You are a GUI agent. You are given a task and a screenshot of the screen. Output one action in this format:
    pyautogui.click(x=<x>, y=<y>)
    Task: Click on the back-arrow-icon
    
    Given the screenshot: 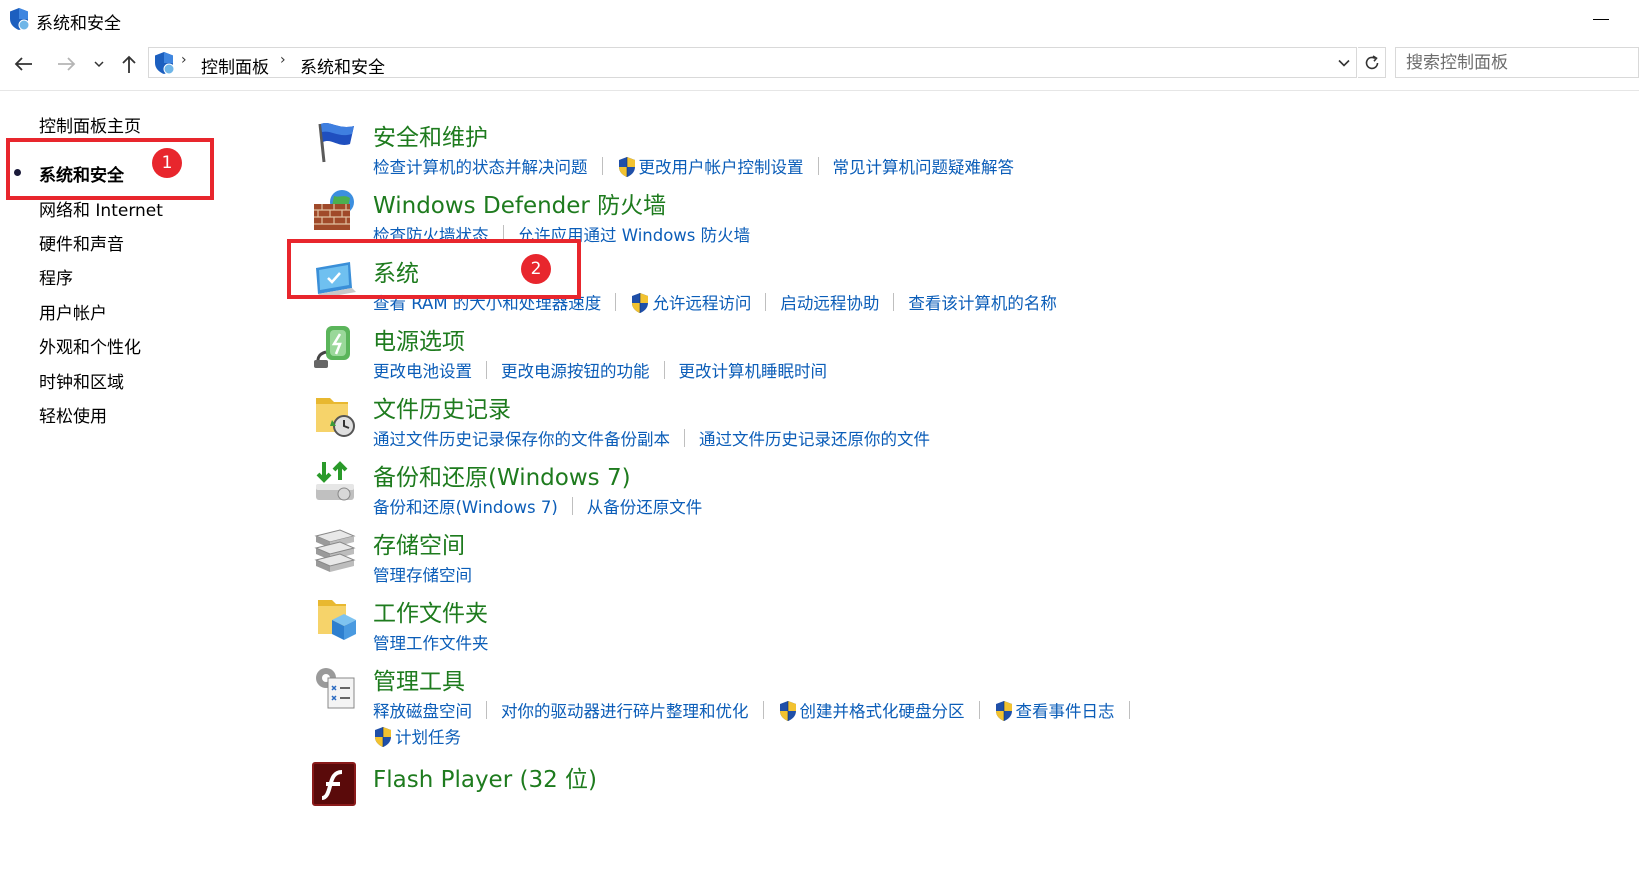 What is the action you would take?
    pyautogui.click(x=23, y=64)
    